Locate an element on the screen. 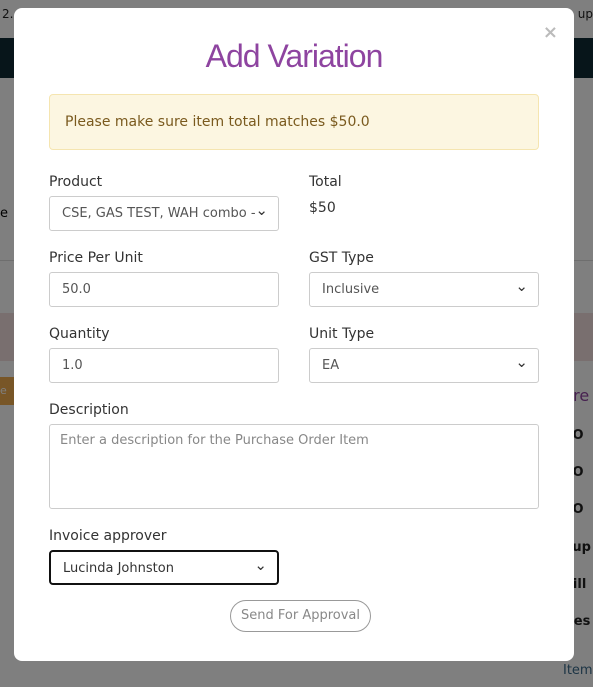 The image size is (593, 687). gst-label: GST Type is located at coordinates (341, 258).